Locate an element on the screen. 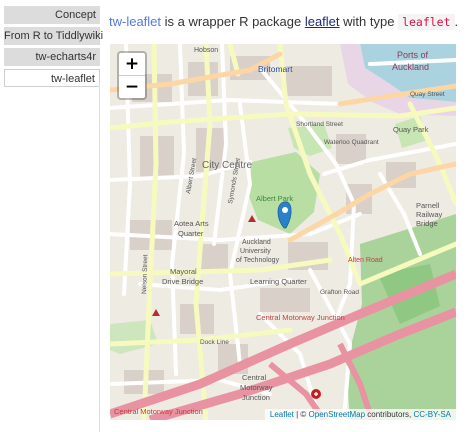  intro-text-part3: . is located at coordinates (456, 21).